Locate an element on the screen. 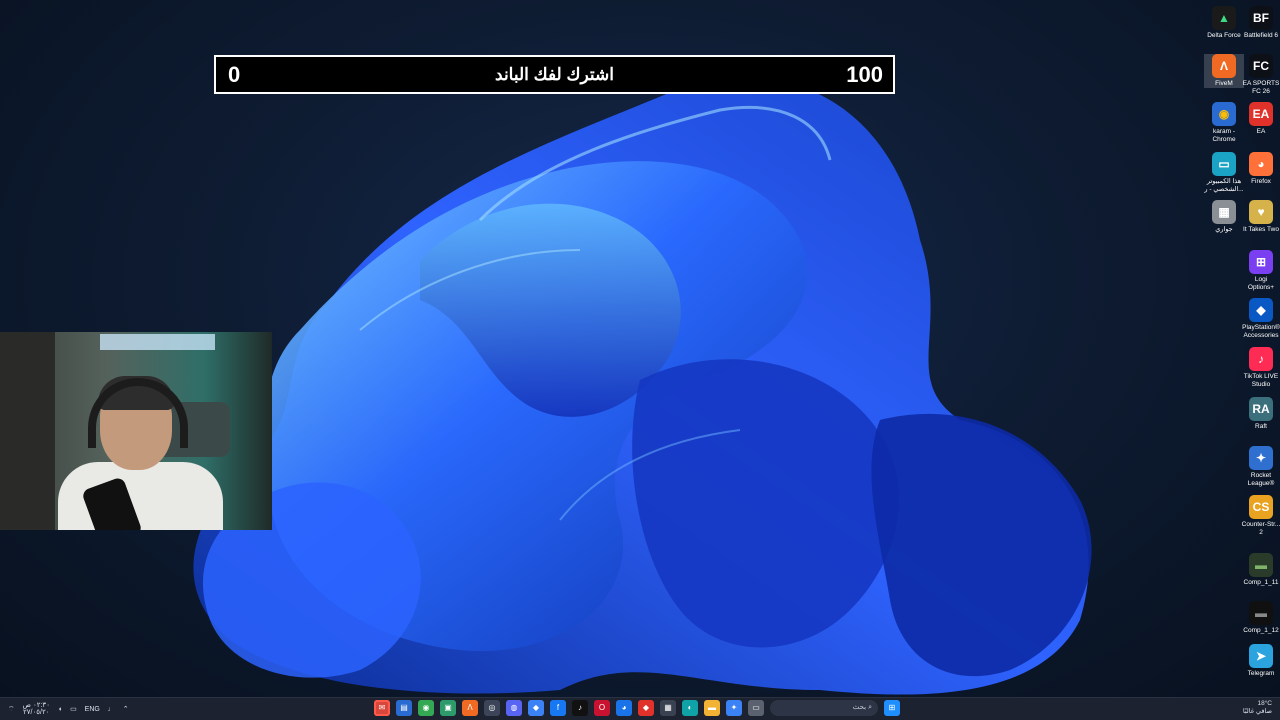 This screenshot has height=720, width=1280. desktop-icon-right-11: ▬ Comp_1_11 is located at coordinates (1260, 570).